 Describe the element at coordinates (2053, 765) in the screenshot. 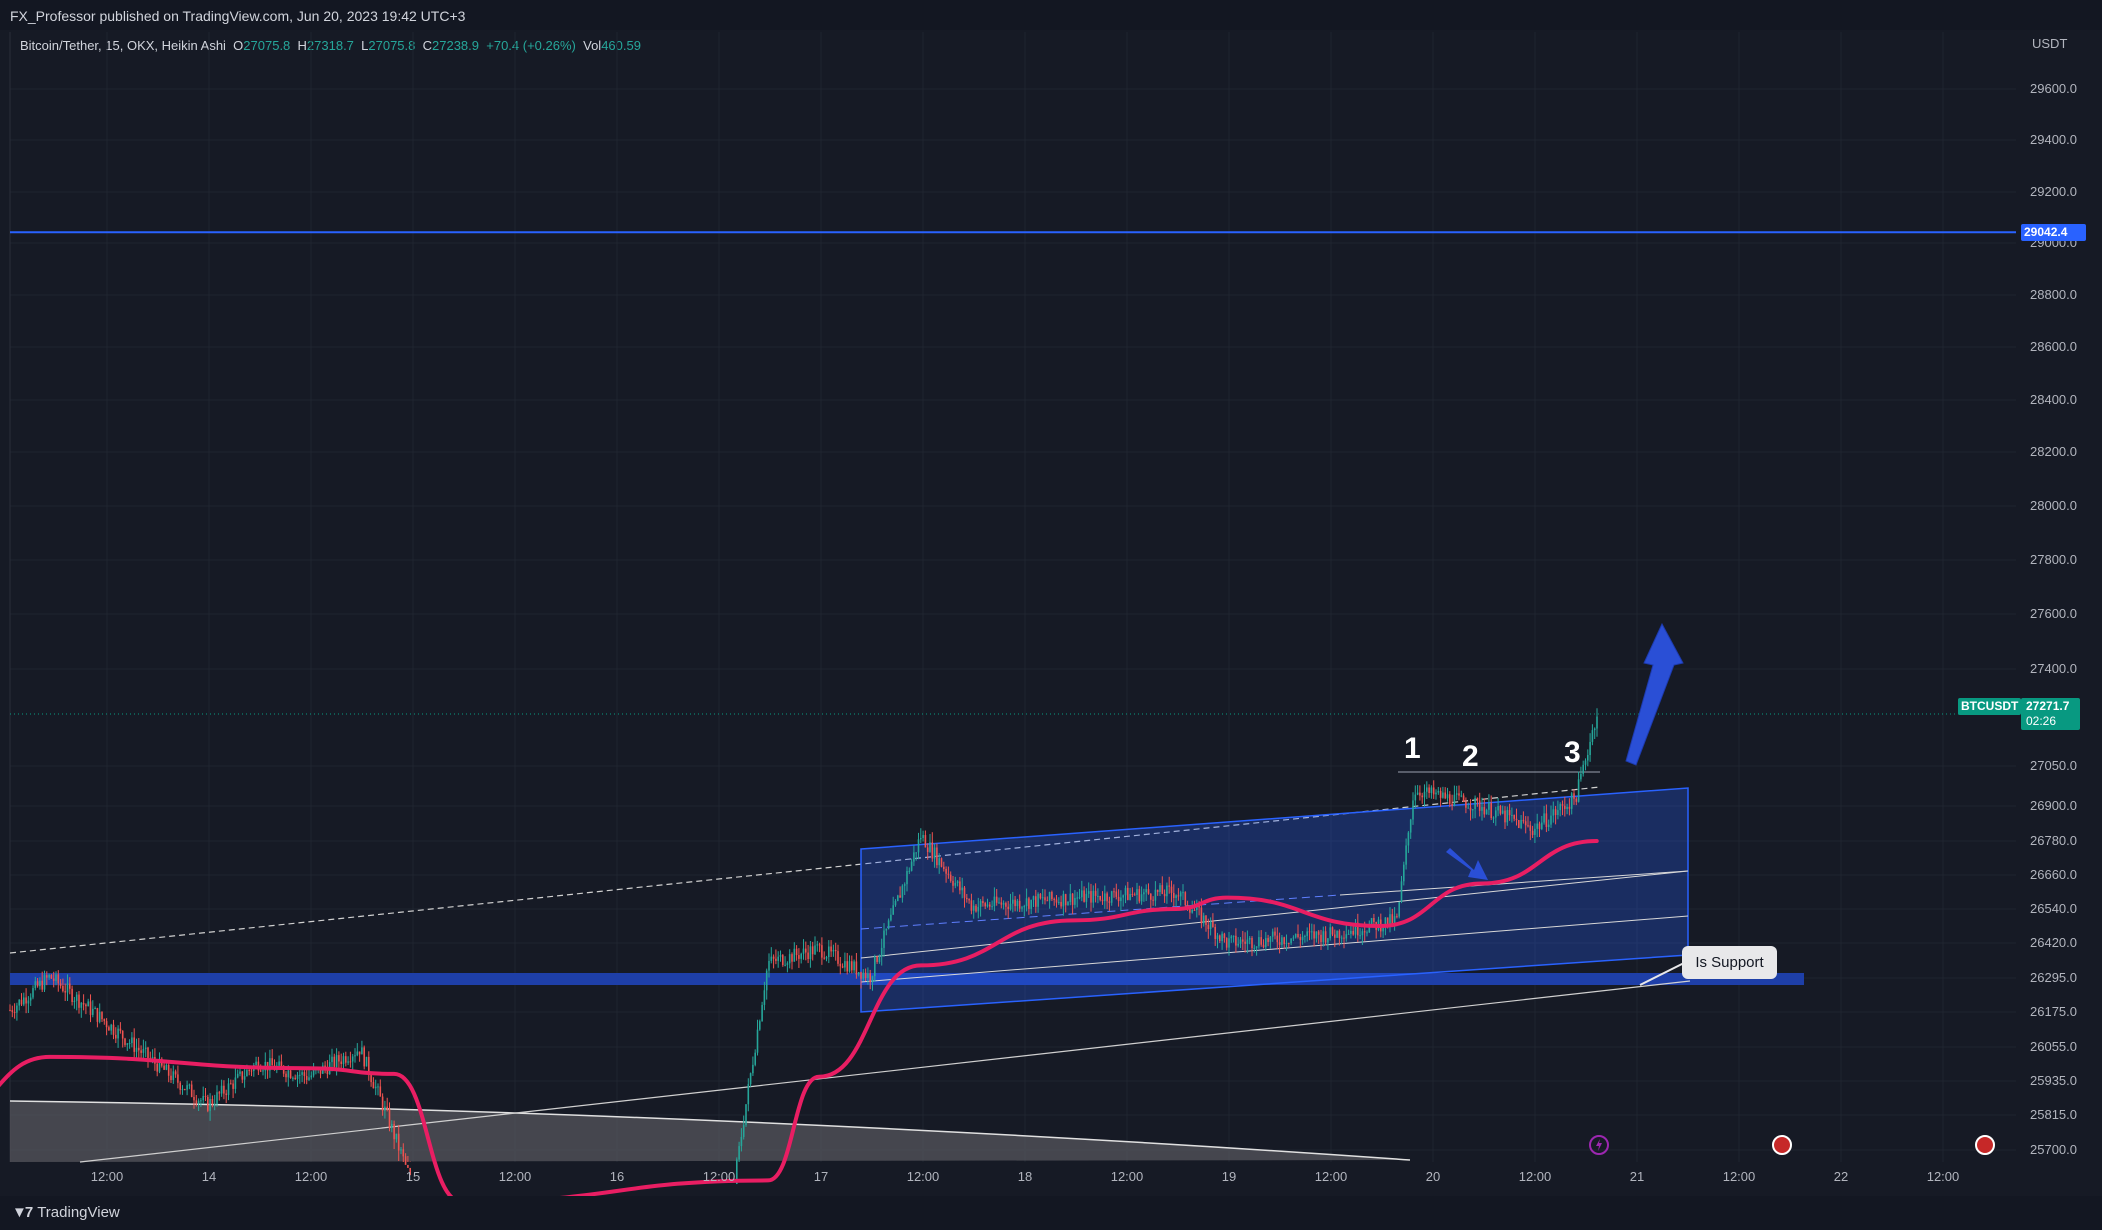

I see `price-axis-label: 27050.0` at that location.